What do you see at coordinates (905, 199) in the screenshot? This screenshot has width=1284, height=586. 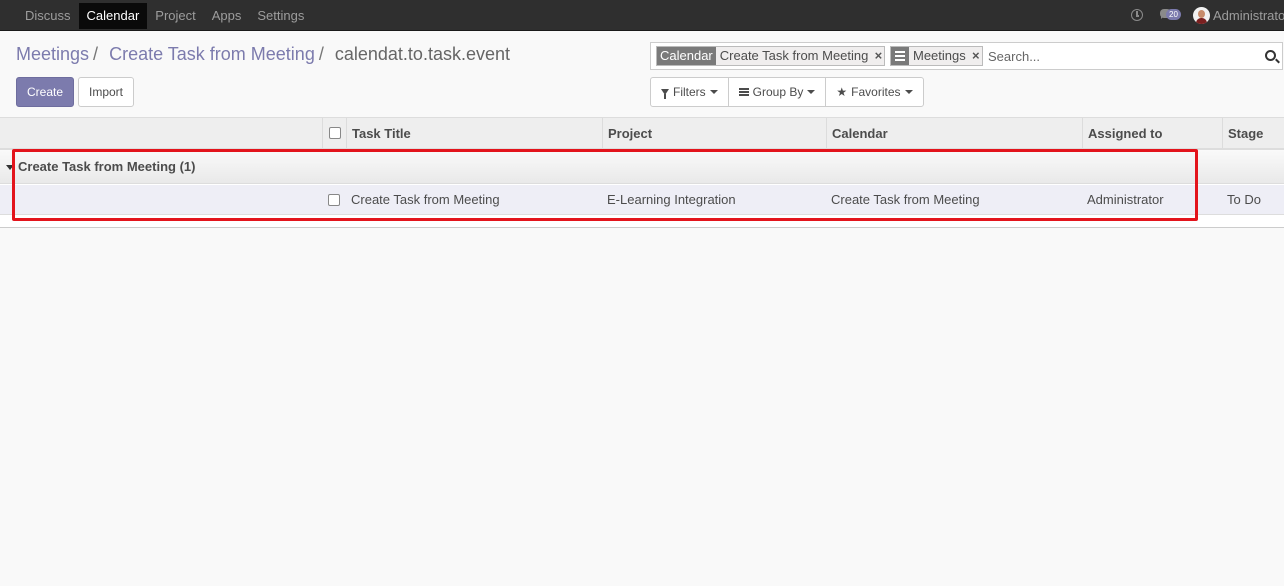 I see `cell-calendar: Create Task from Meeting` at bounding box center [905, 199].